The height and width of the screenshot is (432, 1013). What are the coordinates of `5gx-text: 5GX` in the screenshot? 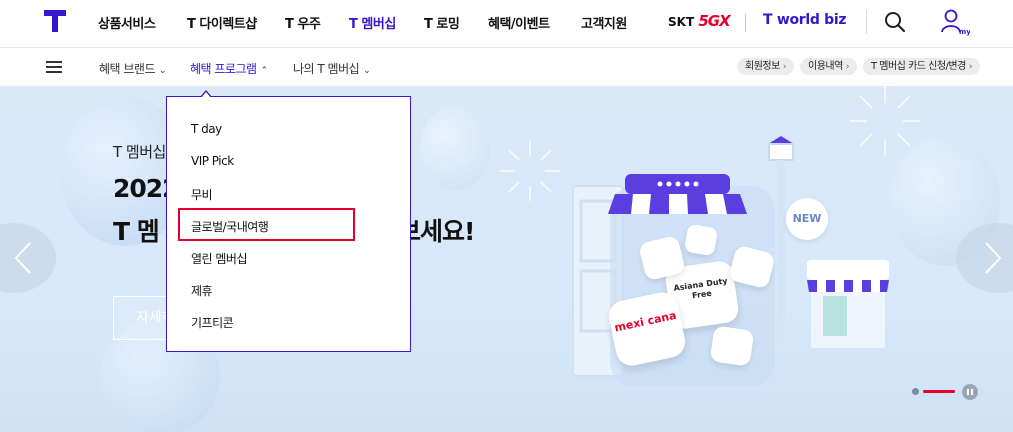 It's located at (714, 21).